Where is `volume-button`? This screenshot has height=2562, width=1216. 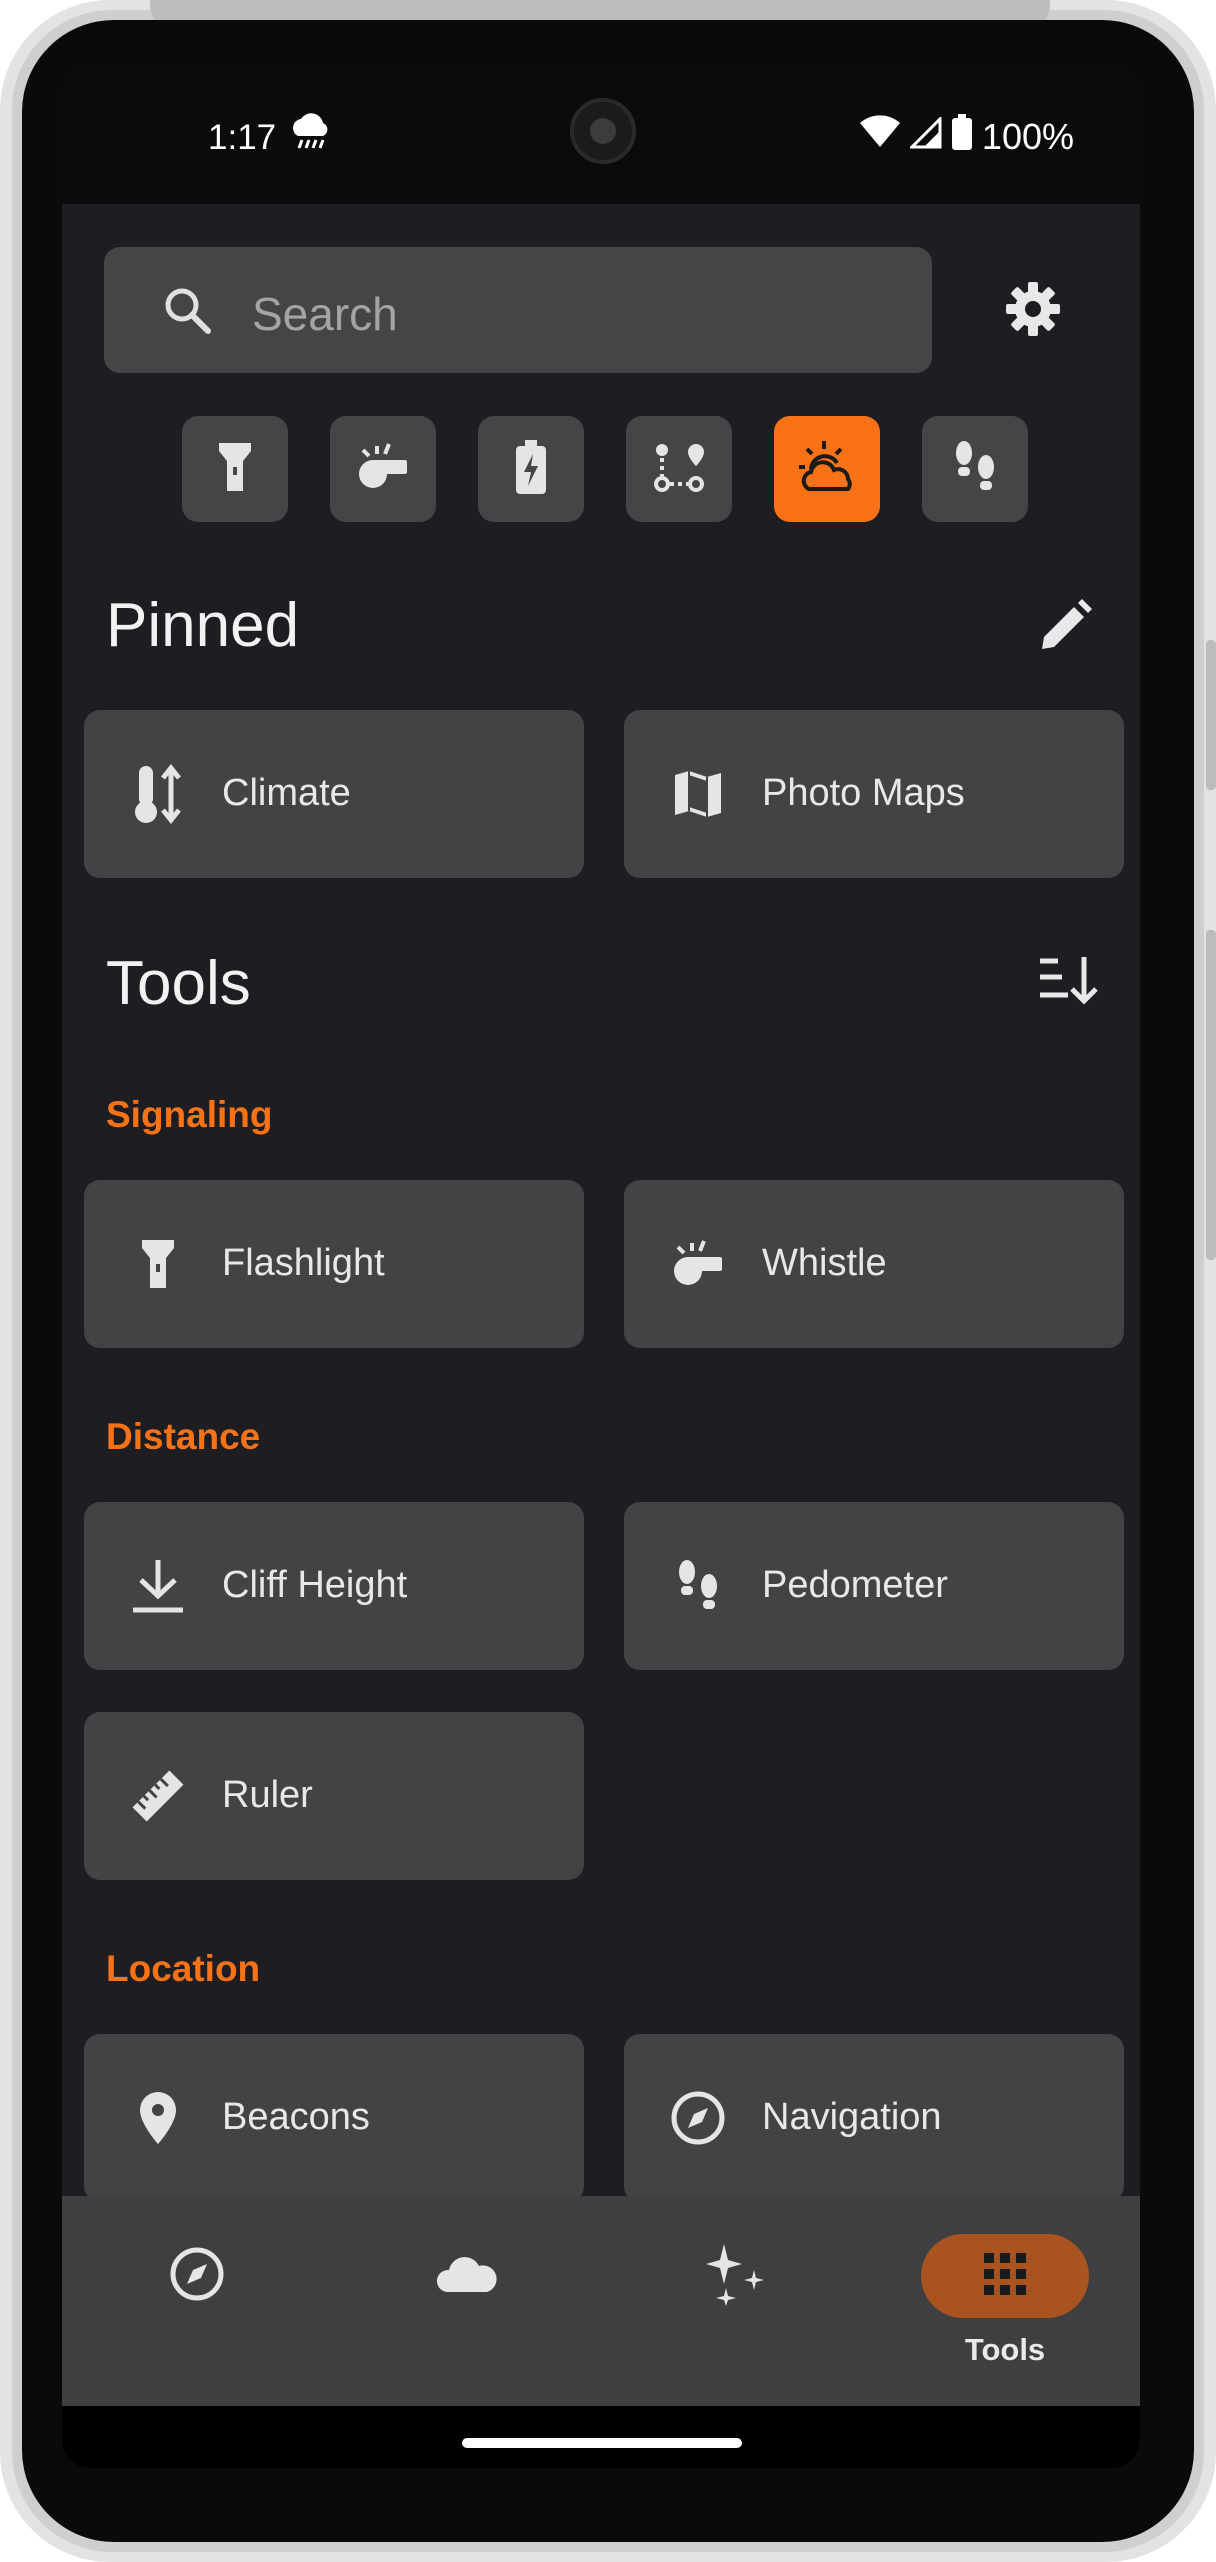
volume-button is located at coordinates (1211, 715).